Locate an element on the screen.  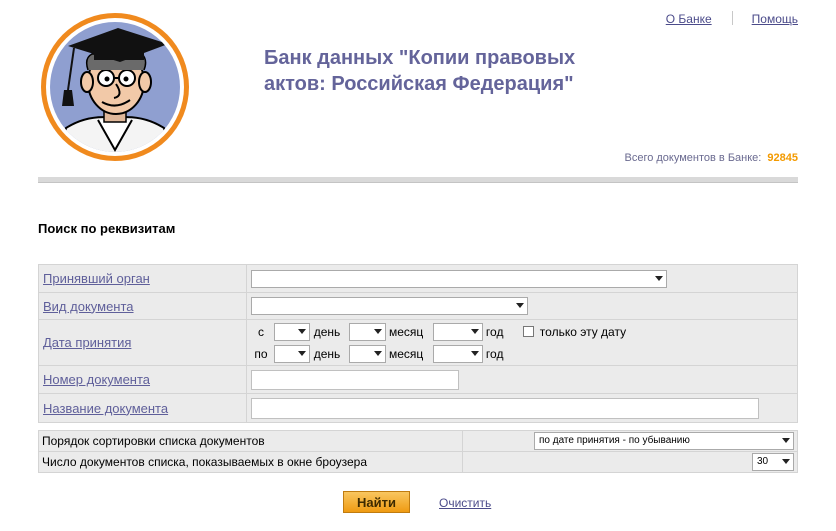
header-divider is located at coordinates (418, 180).